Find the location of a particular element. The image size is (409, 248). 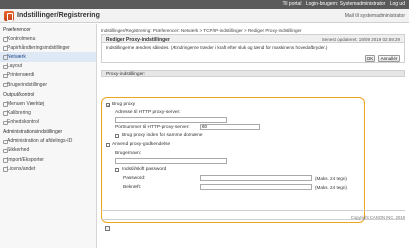

sidebar-item-license: Licens/andet is located at coordinates (48, 168).